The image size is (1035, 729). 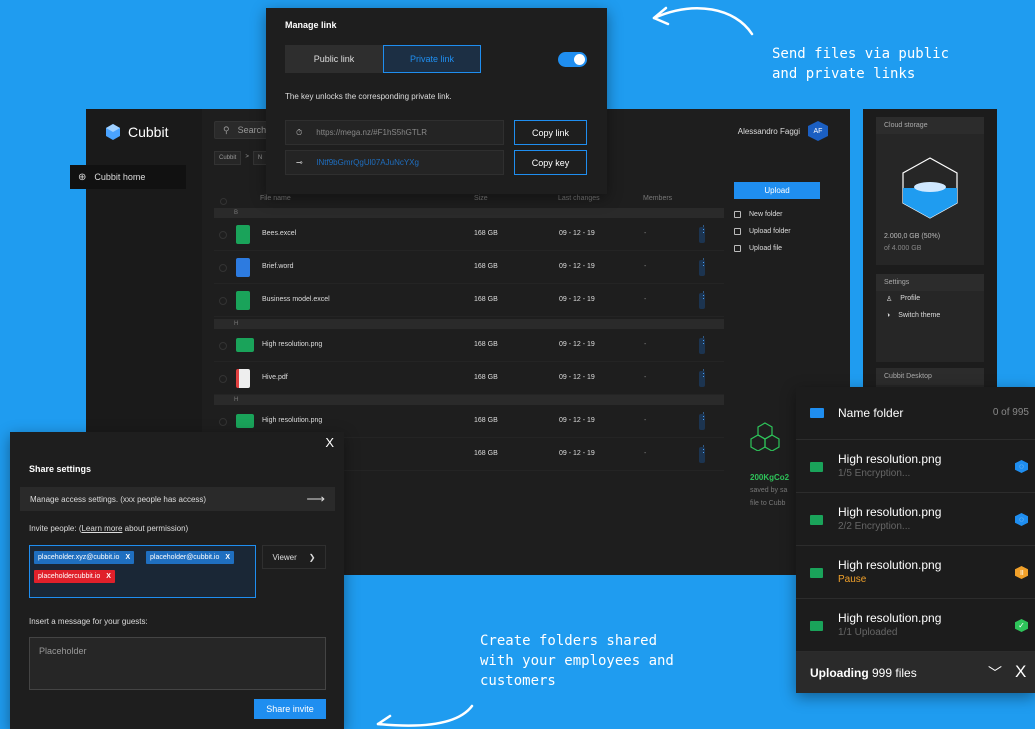 I want to click on logo-text: Cubbit, so click(x=148, y=132).